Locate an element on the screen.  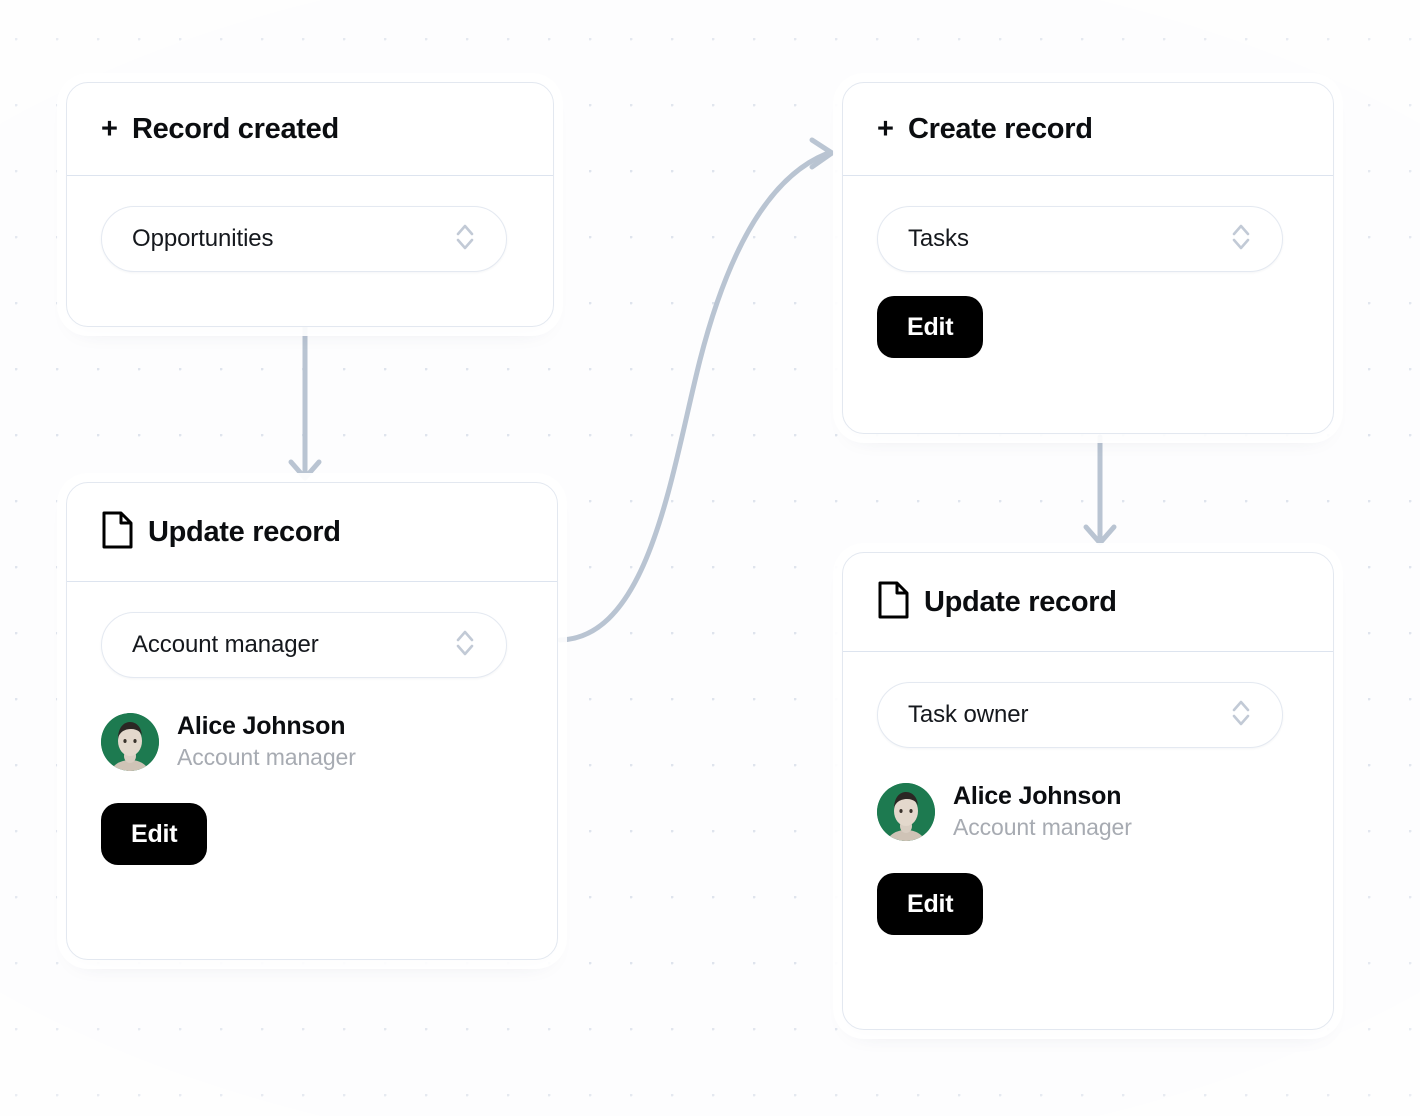
node-record-created: + Record created Opportunities is located at coordinates (310, 204).